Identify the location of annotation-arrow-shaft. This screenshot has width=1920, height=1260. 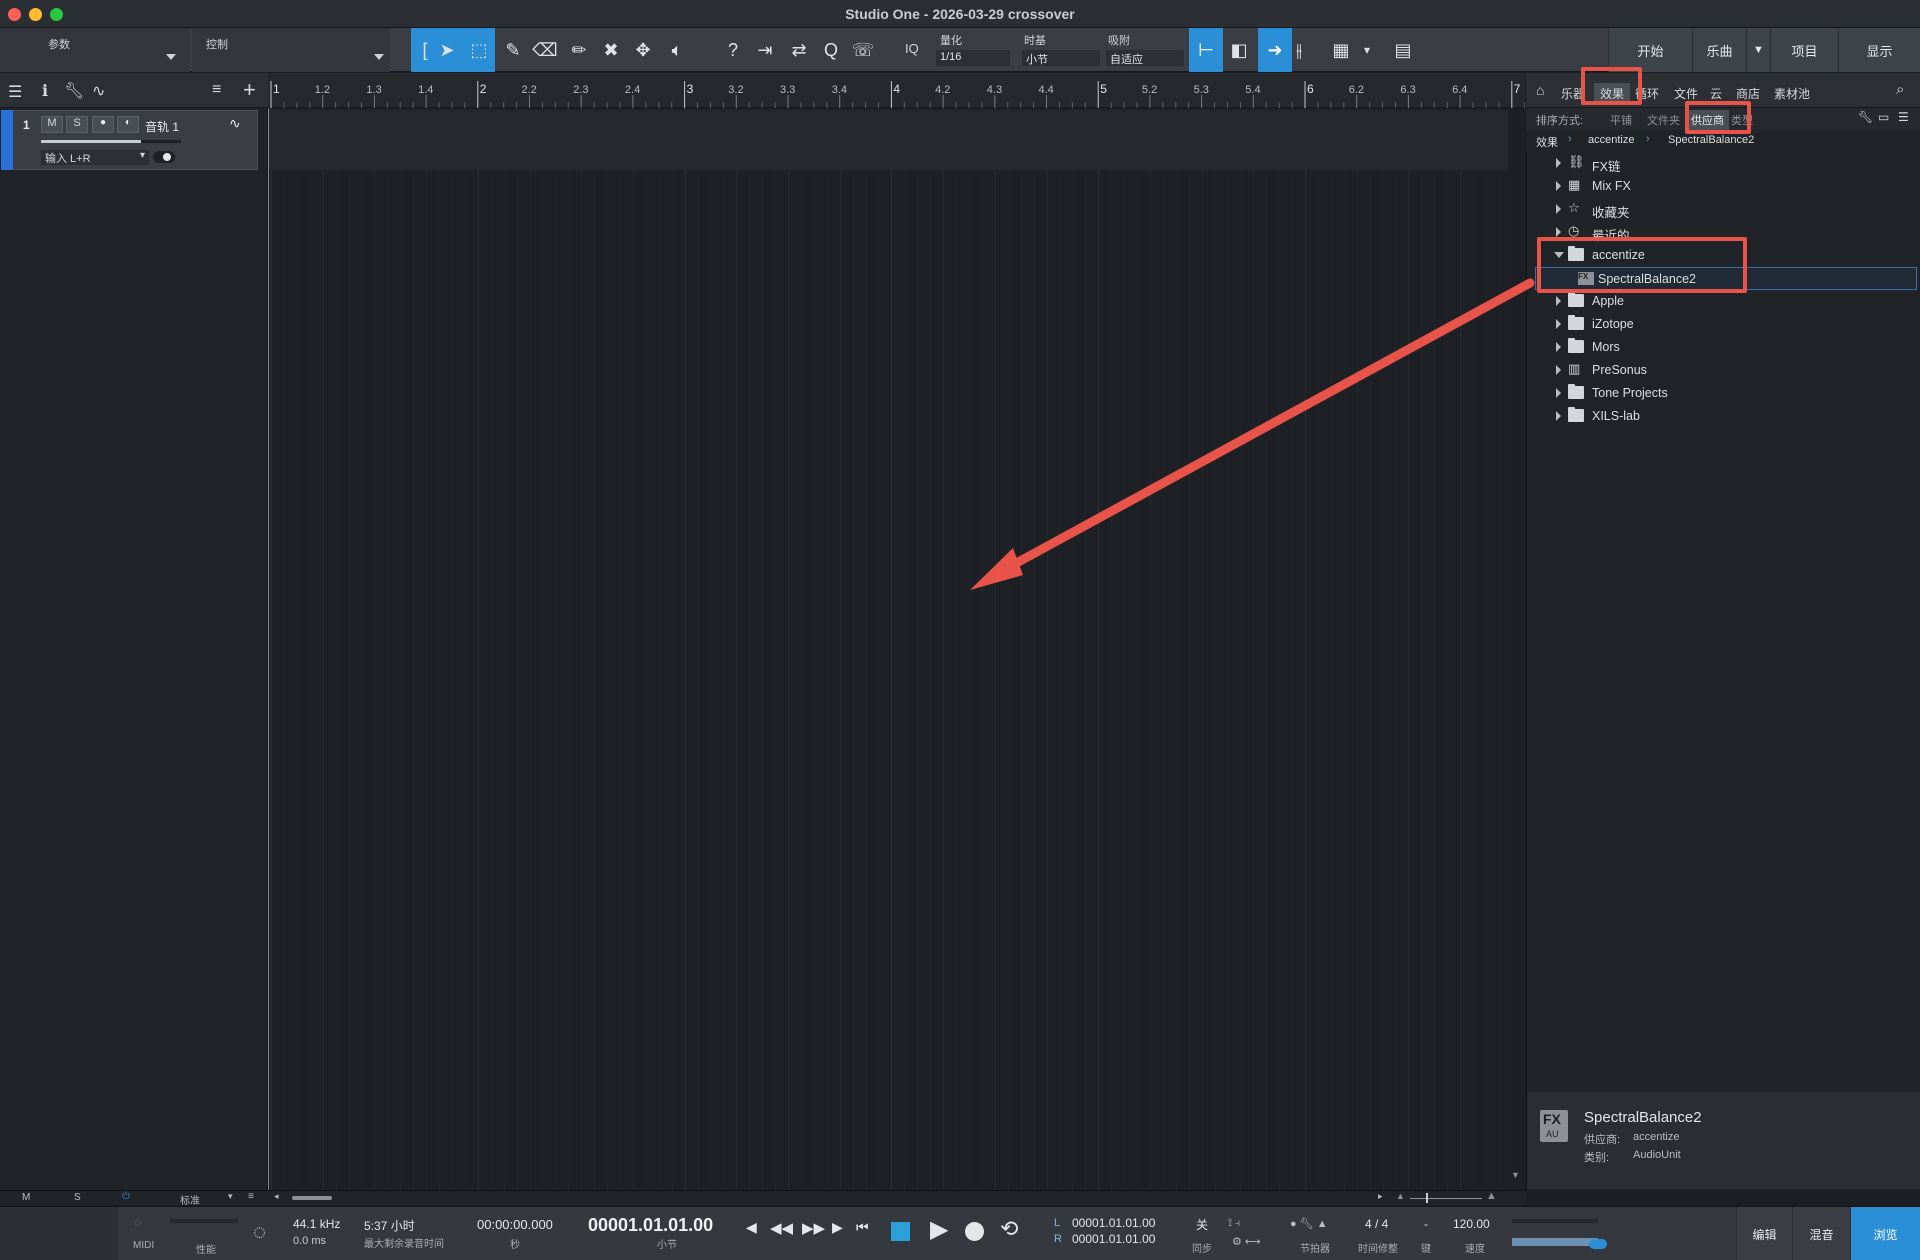
(1265, 427).